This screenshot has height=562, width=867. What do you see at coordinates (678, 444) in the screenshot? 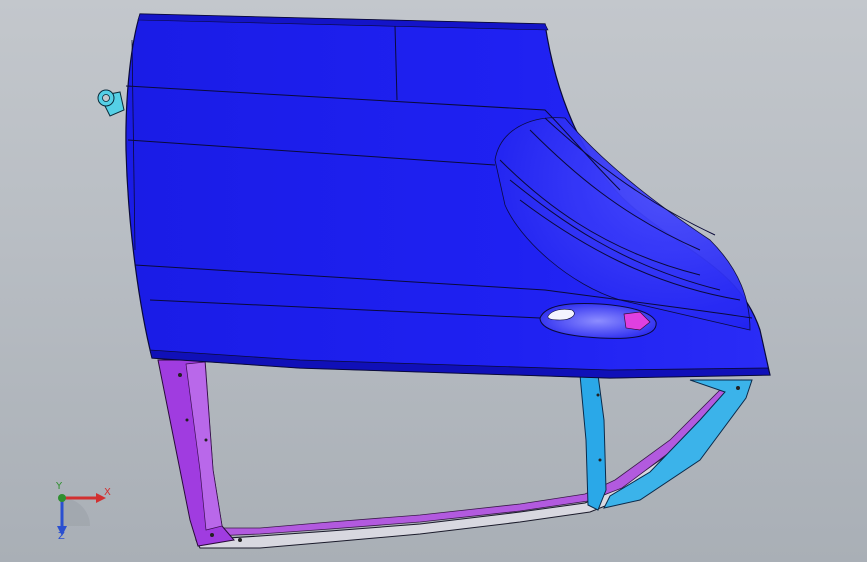
I see `rear-frame` at bounding box center [678, 444].